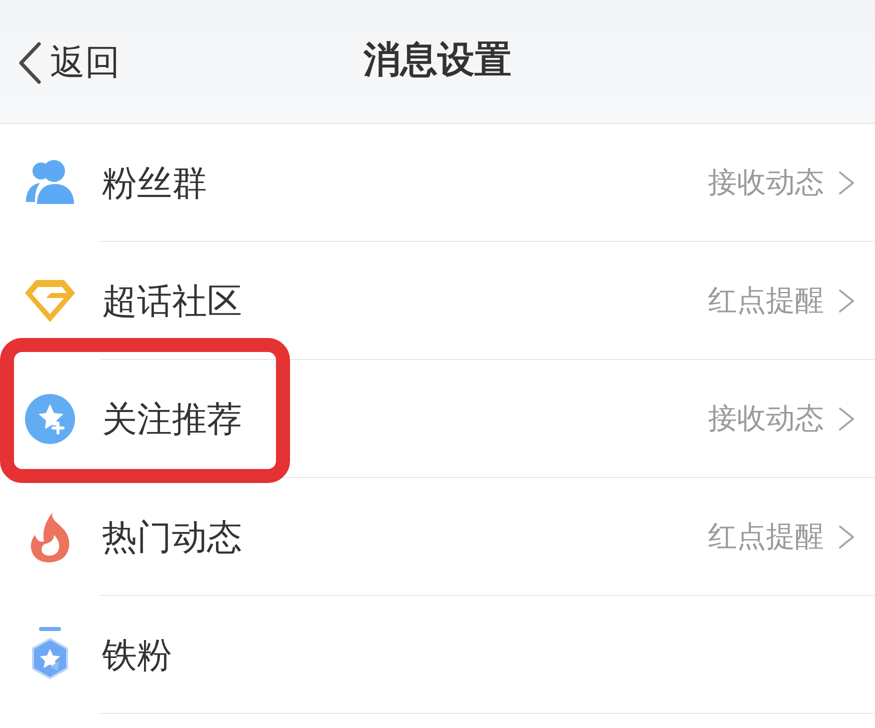 The width and height of the screenshot is (875, 728). Describe the element at coordinates (438, 59) in the screenshot. I see `page-title: 消息设置` at that location.